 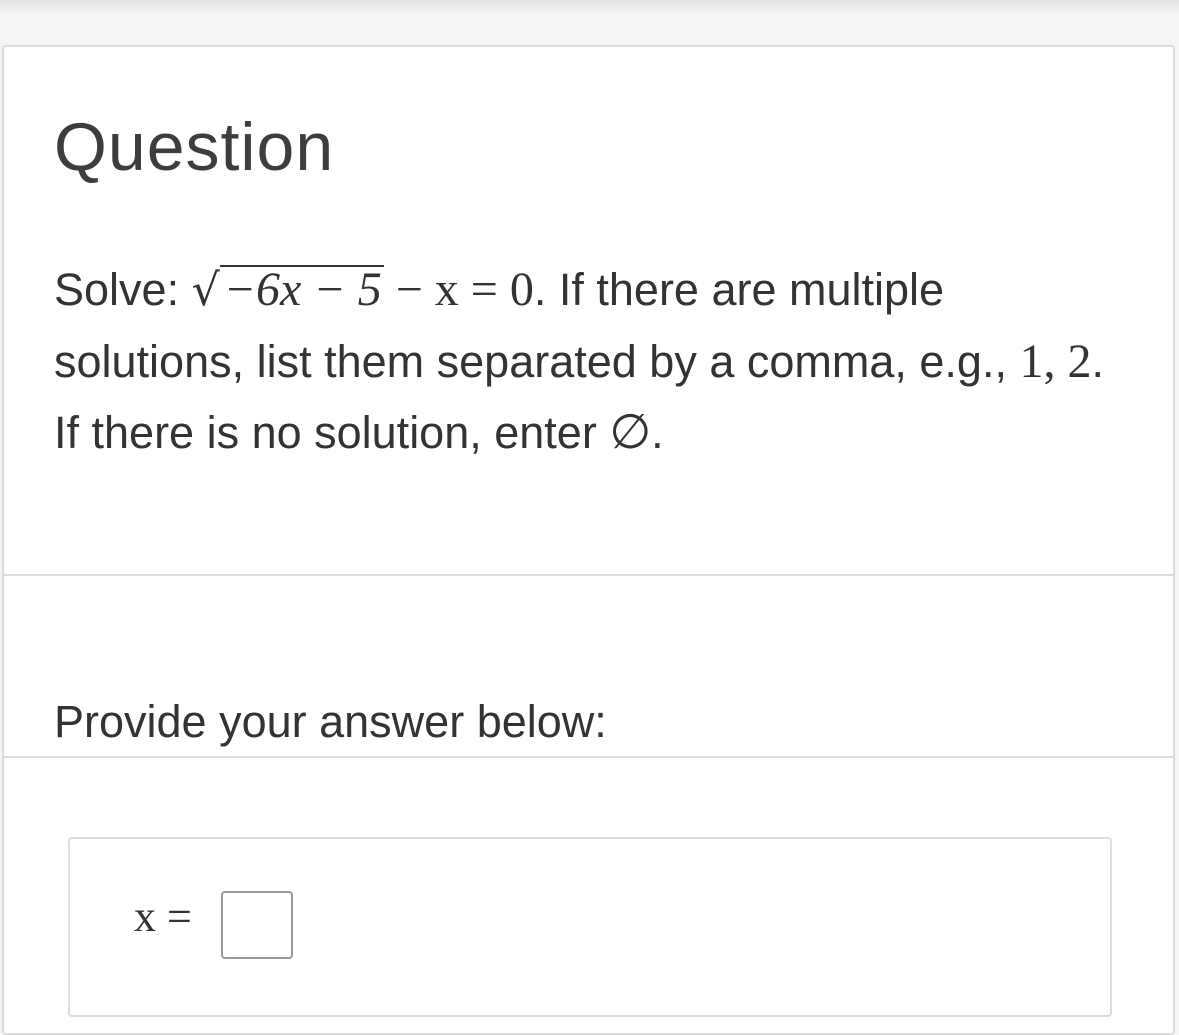 I want to click on square-root: √−6x − 5, so click(x=288, y=290).